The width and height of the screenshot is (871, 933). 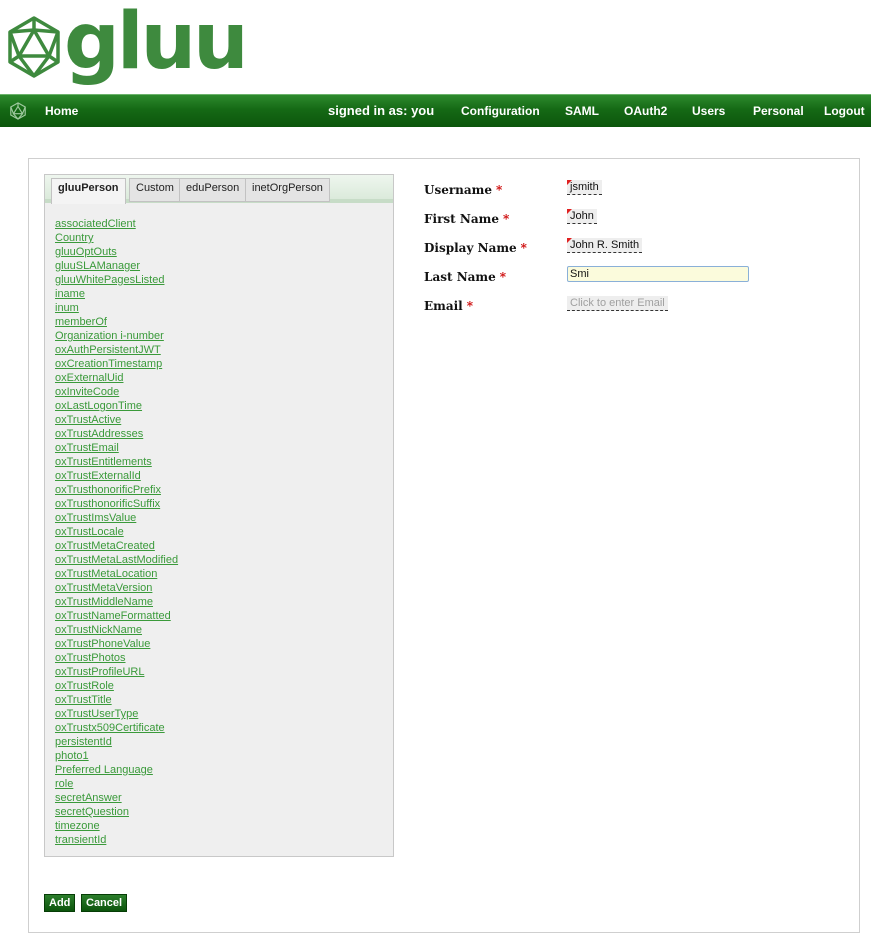 I want to click on attribute-link: oxAuthPersistentJWT, so click(x=108, y=350).